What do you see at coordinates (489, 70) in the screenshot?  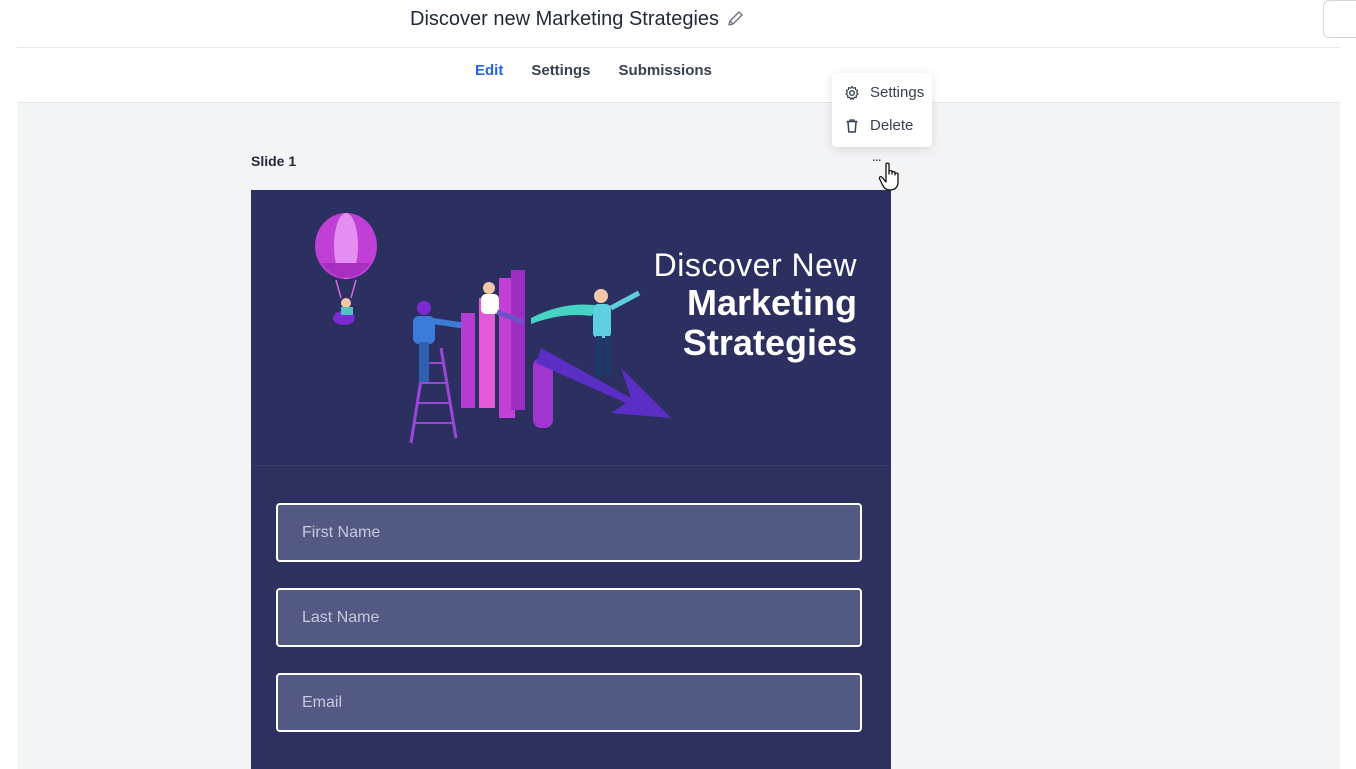 I see `tab-edit: Edit` at bounding box center [489, 70].